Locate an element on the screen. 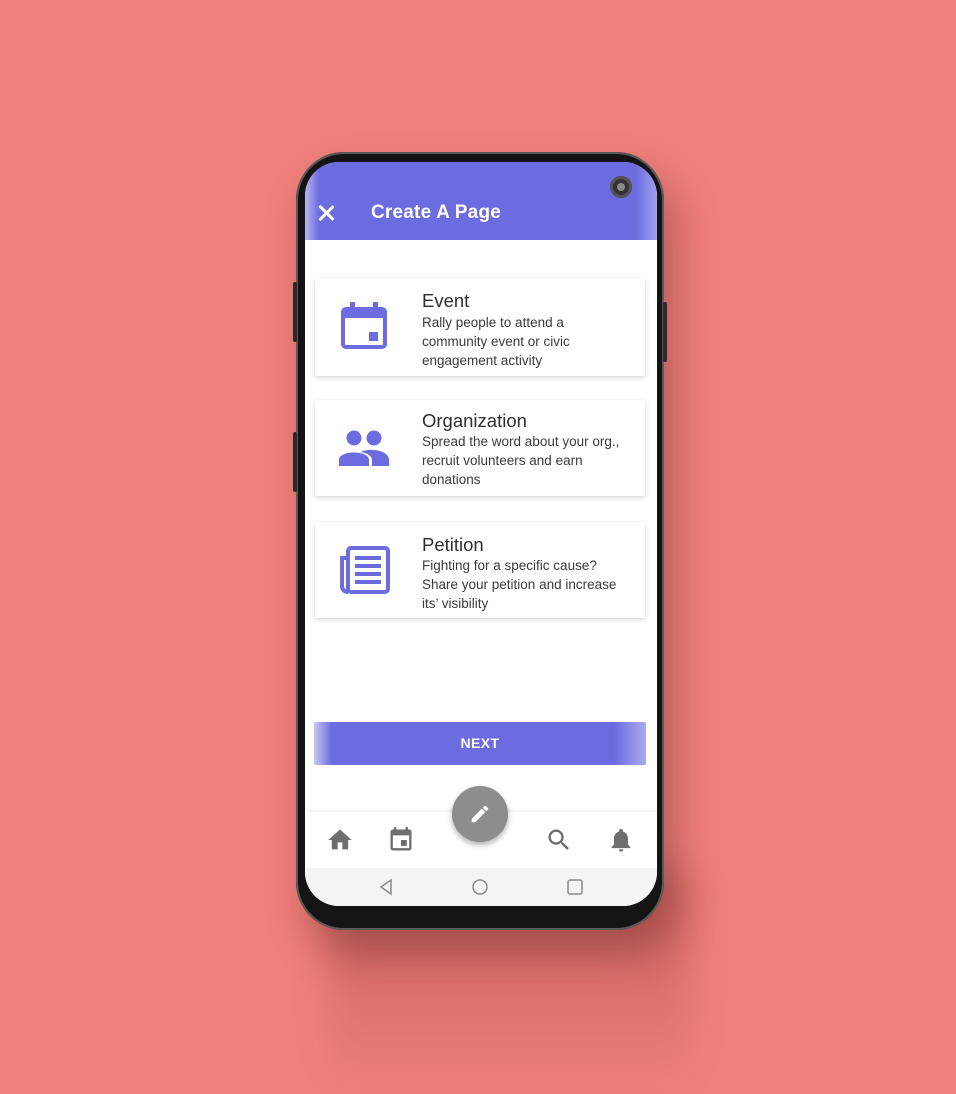 This screenshot has height=1094, width=956. option-title: Event is located at coordinates (446, 300).